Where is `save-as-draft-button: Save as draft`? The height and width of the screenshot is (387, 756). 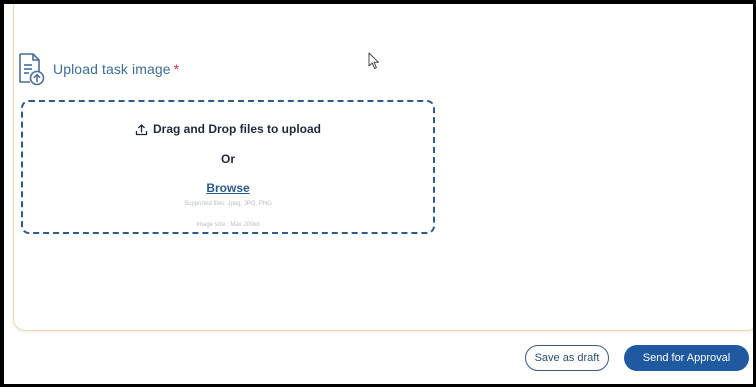 save-as-draft-button: Save as draft is located at coordinates (567, 358).